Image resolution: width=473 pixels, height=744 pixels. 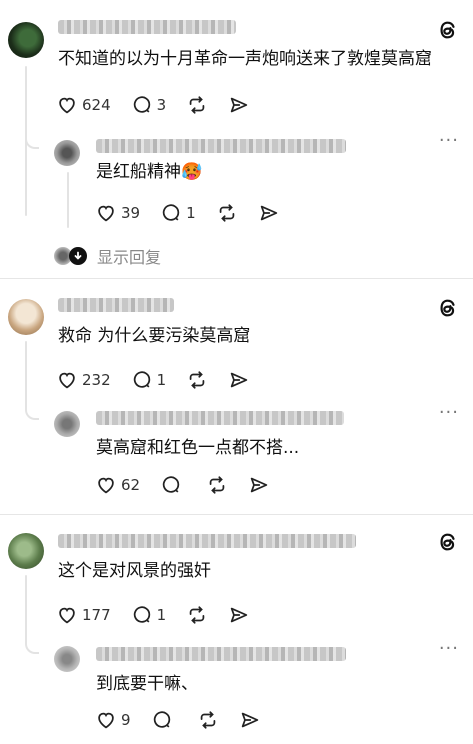 I want to click on show-replies-button: 显示回复, so click(x=107, y=256).